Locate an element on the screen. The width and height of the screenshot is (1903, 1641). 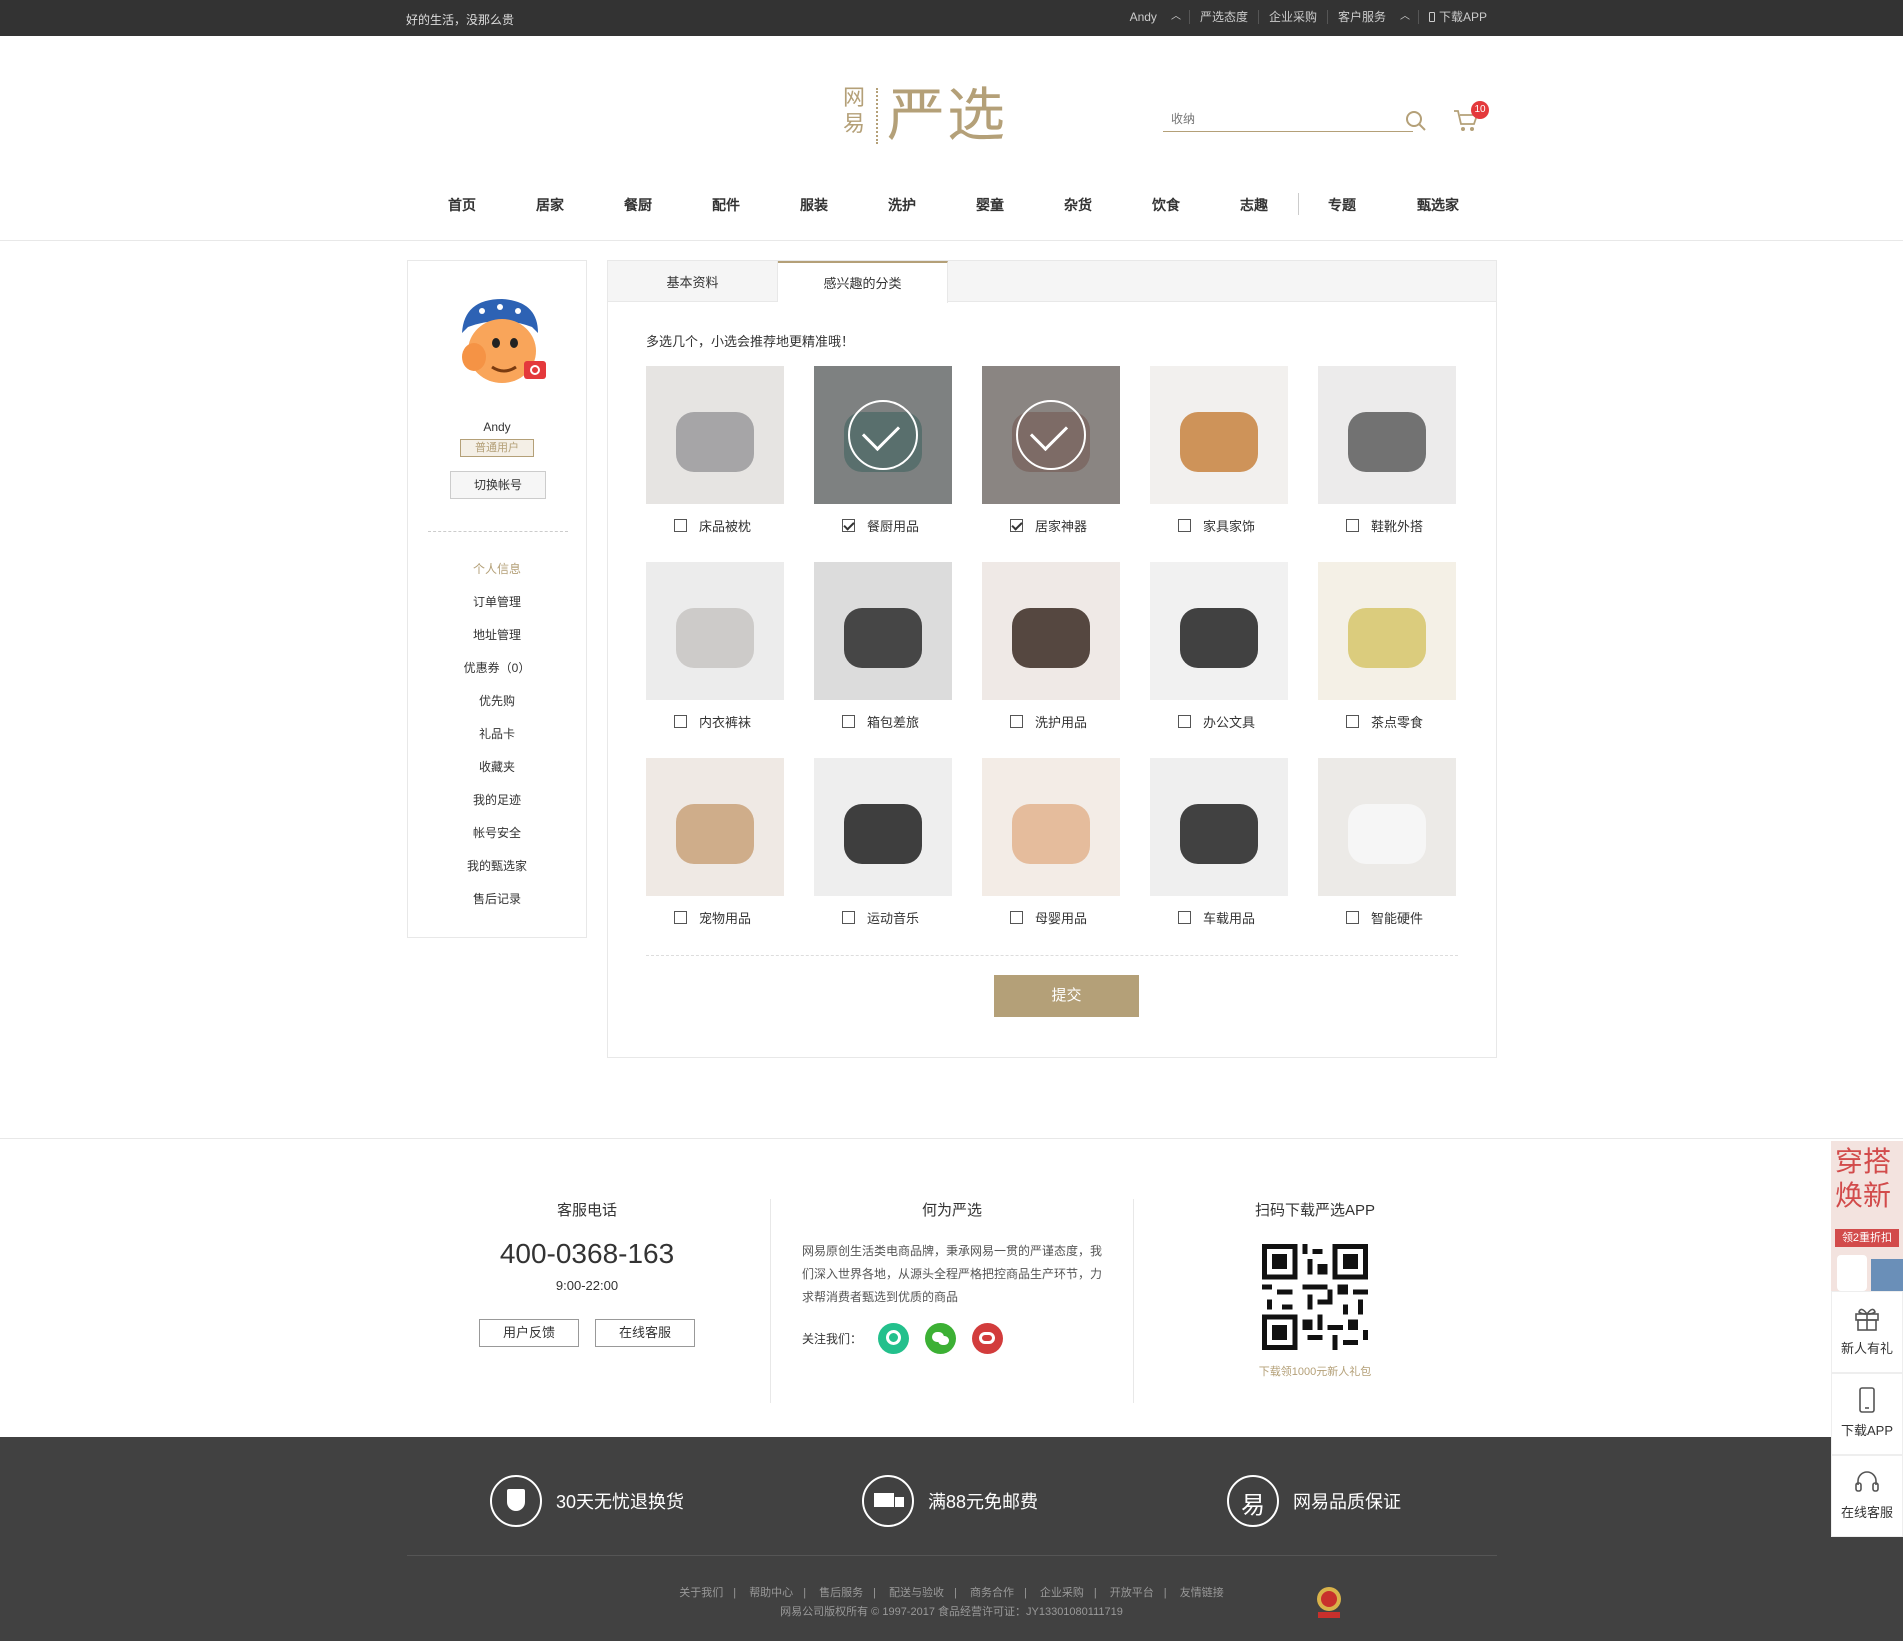
tab-interests: 感兴趣的分类 is located at coordinates (863, 282).